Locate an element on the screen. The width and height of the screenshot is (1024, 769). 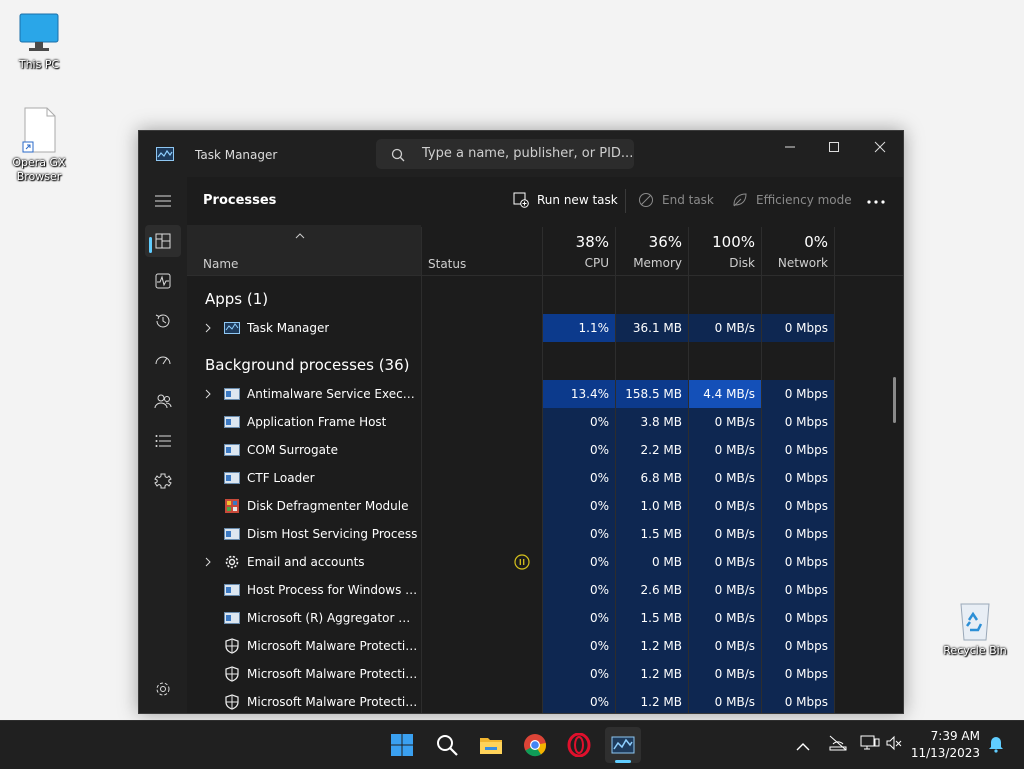
chevron-right-icon is located at coordinates (208, 562).